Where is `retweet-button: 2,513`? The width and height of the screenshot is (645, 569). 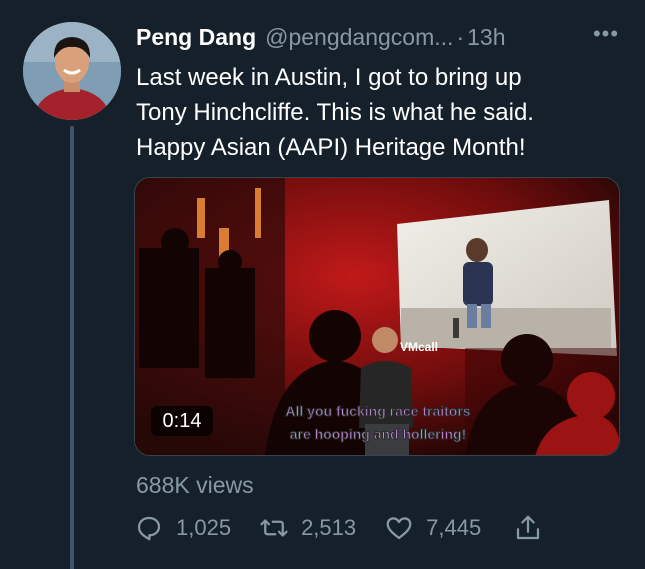 retweet-button: 2,513 is located at coordinates (307, 528).